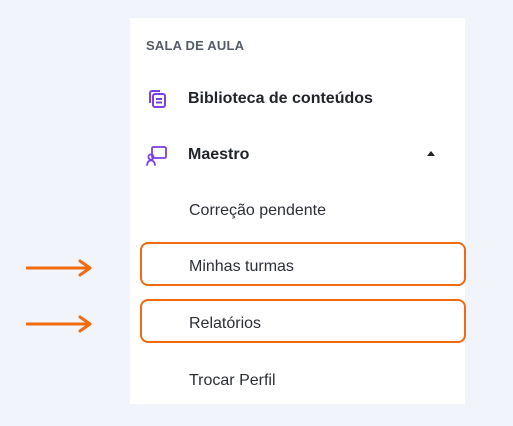  I want to click on sidebar-item-biblioteca: Biblioteca de conteúdos, so click(297, 99).